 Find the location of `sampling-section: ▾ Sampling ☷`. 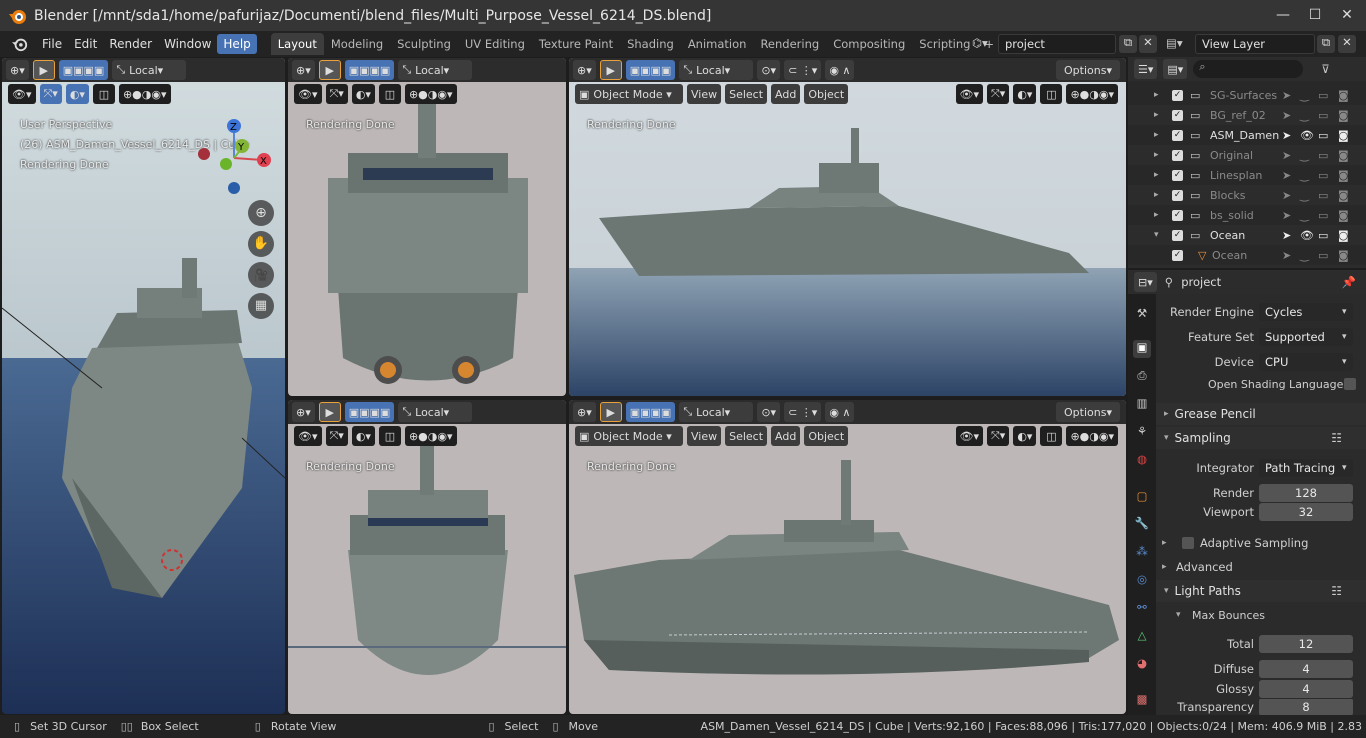

sampling-section: ▾ Sampling ☷ is located at coordinates (1261, 438).